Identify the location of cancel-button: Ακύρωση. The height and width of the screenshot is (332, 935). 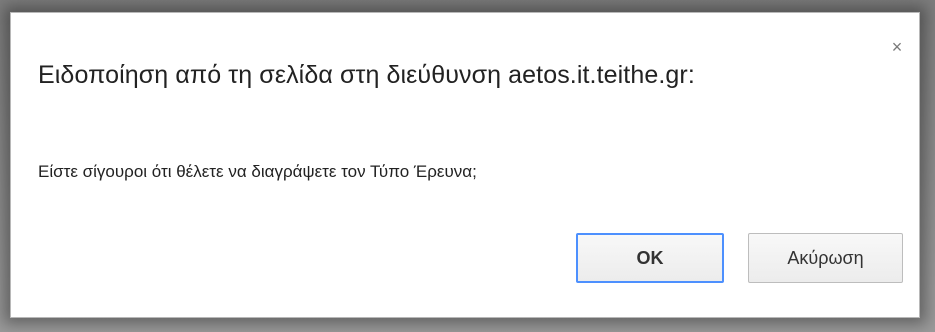
(825, 258).